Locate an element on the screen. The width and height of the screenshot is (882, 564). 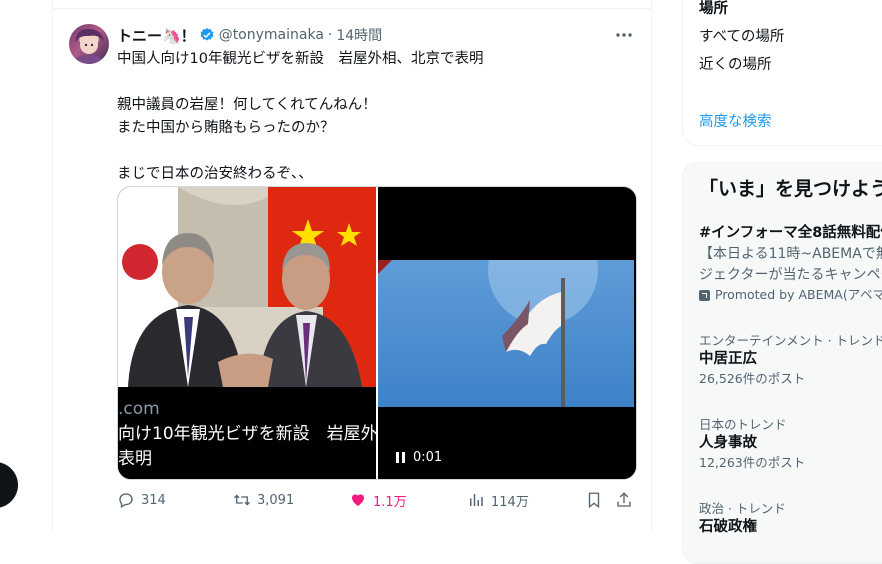
promoted-line: 【本日よる11時~ABEMAで無料 is located at coordinates (790, 254).